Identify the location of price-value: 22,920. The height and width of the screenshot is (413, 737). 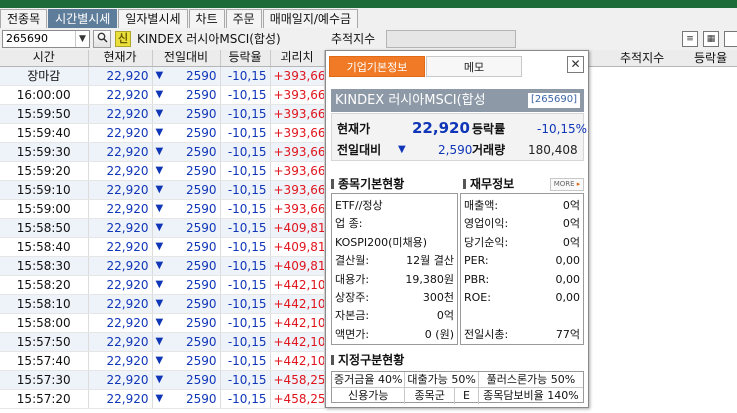
(441, 128).